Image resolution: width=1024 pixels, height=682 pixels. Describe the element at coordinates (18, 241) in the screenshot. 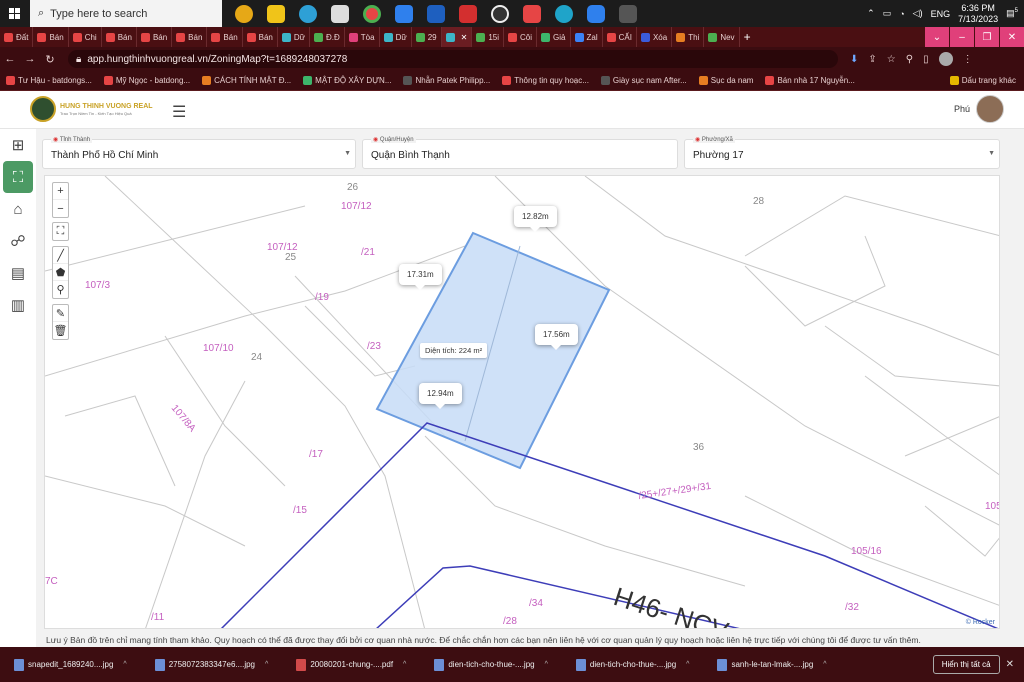

I see `customers-icon: ☍` at that location.